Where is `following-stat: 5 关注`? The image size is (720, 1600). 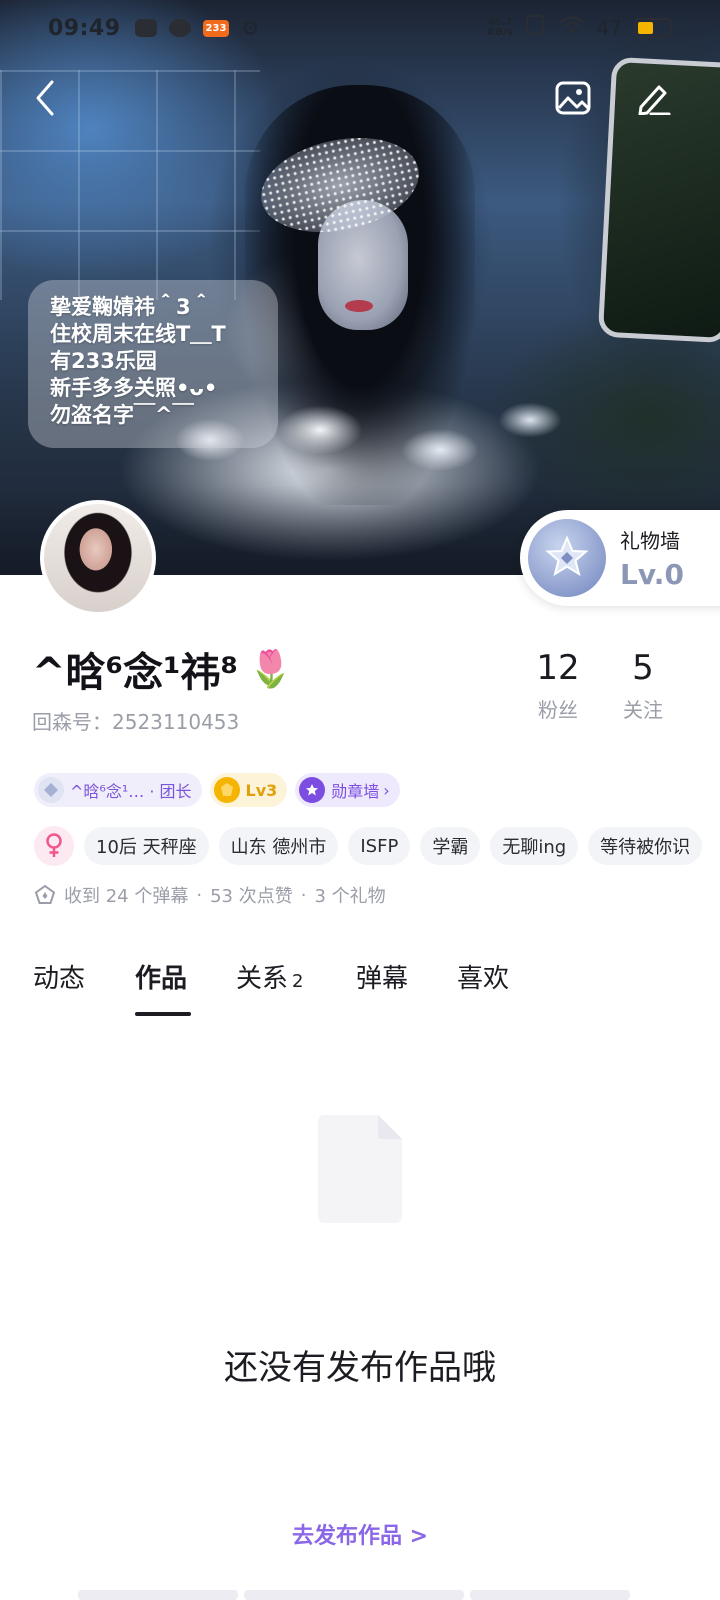 following-stat: 5 关注 is located at coordinates (643, 685).